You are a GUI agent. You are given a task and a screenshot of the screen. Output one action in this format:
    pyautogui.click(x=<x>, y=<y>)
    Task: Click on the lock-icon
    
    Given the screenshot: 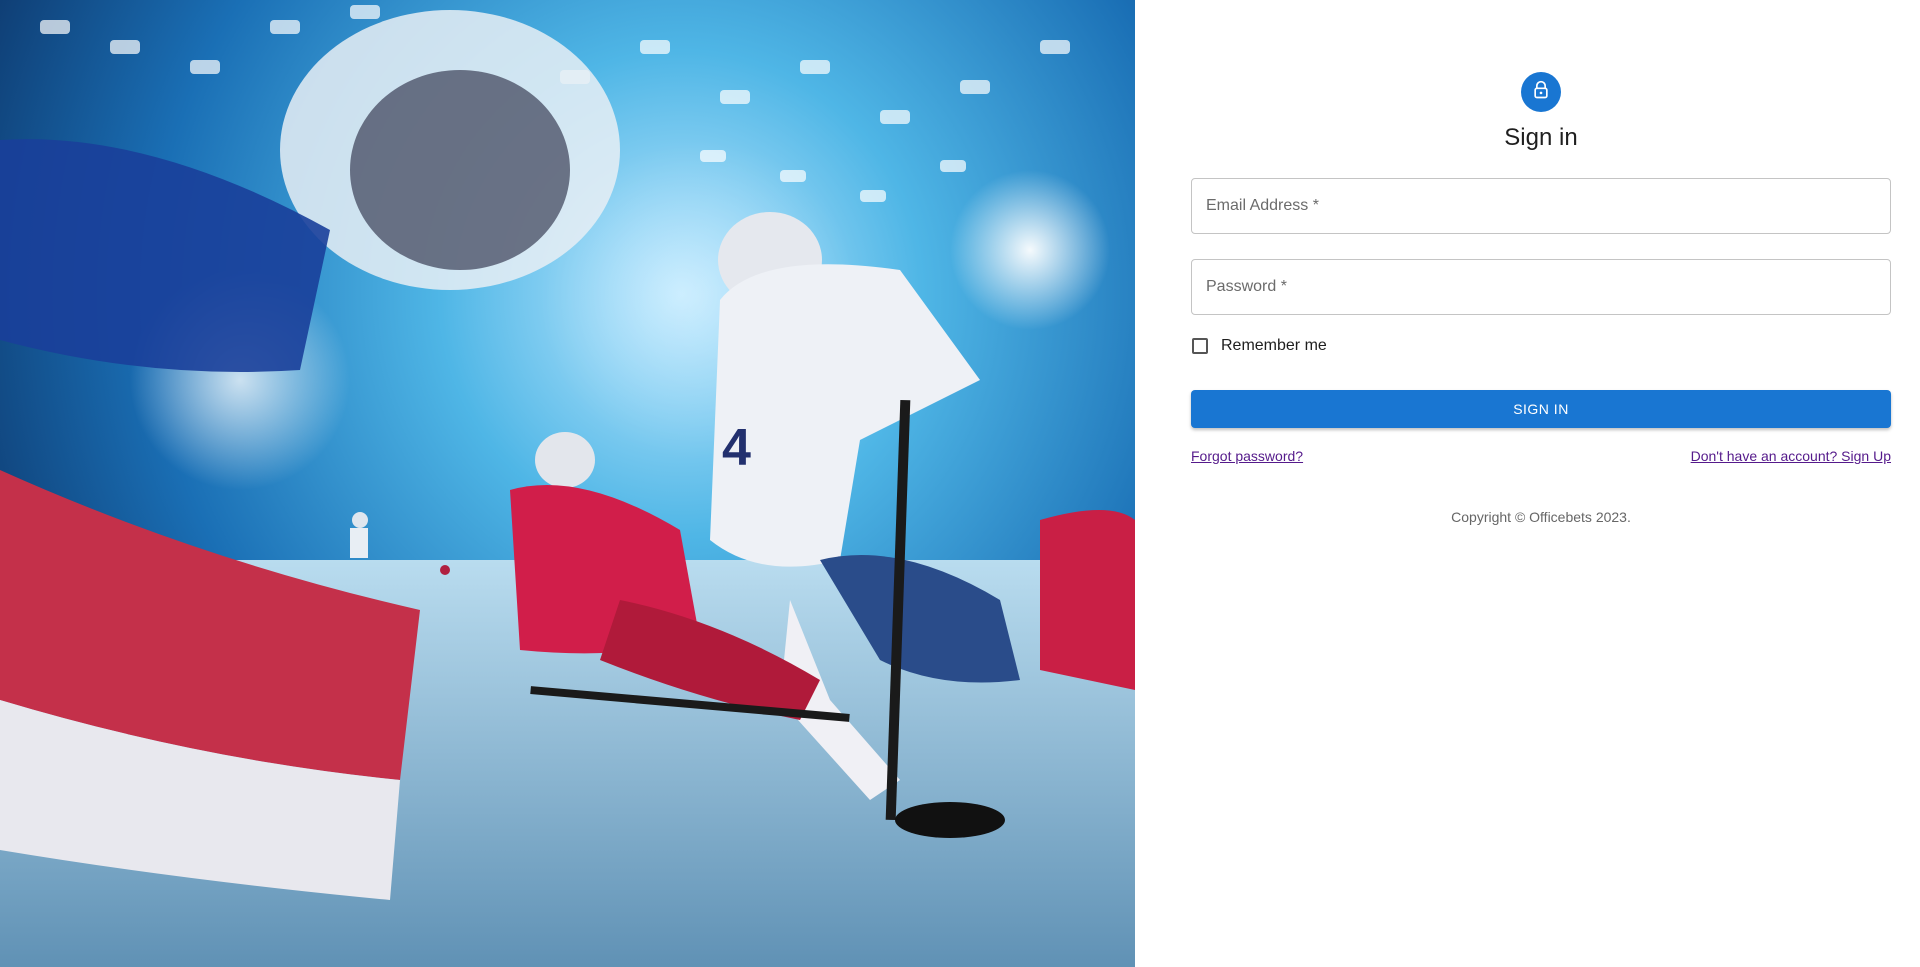 What is the action you would take?
    pyautogui.click(x=1541, y=92)
    